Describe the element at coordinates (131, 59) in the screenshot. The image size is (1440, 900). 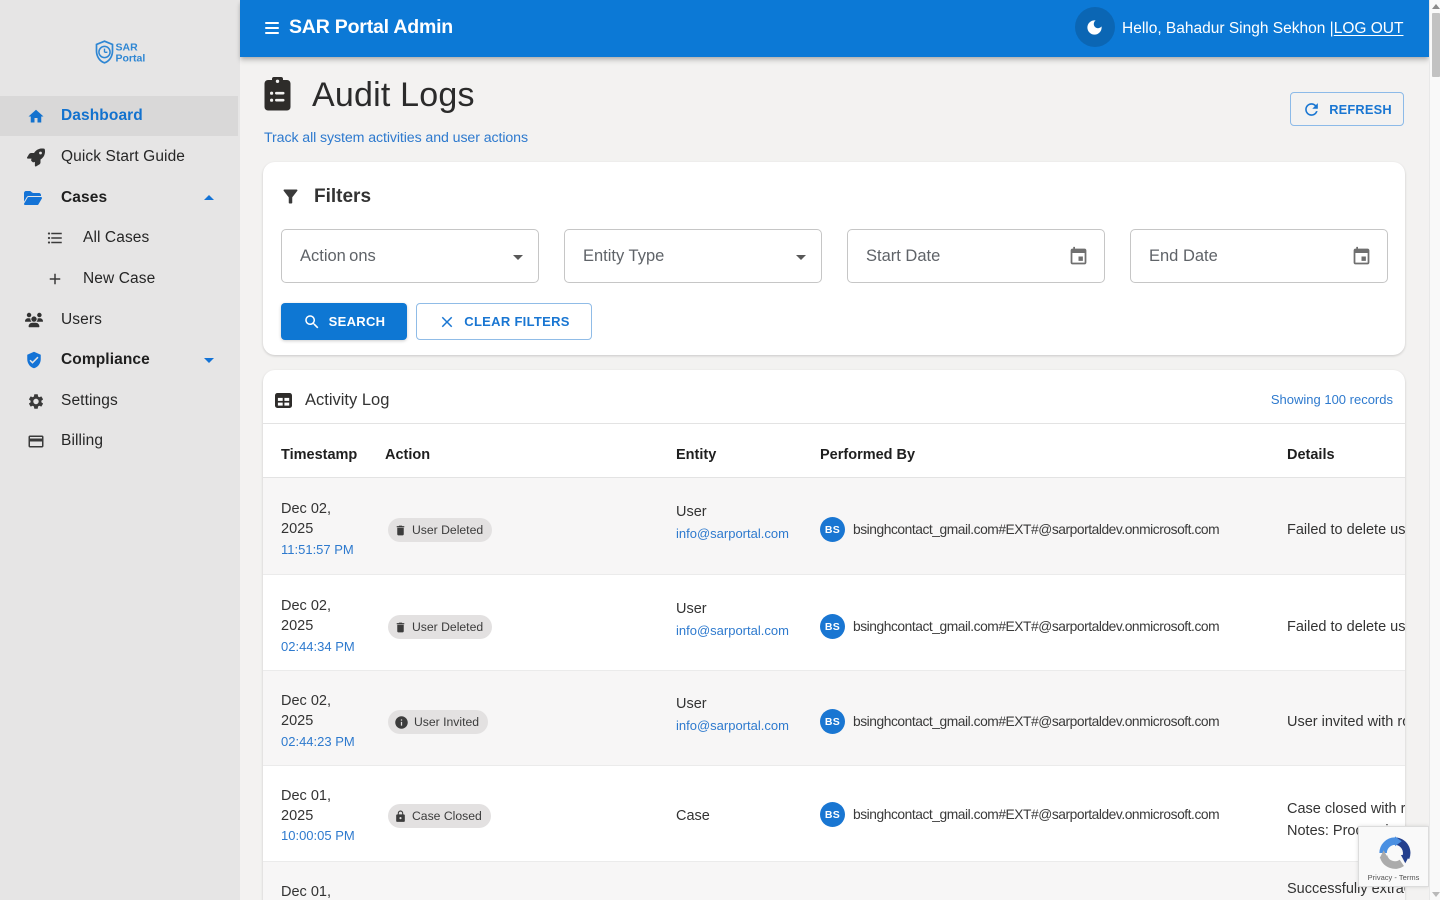
I see `svg-text: Portal` at that location.